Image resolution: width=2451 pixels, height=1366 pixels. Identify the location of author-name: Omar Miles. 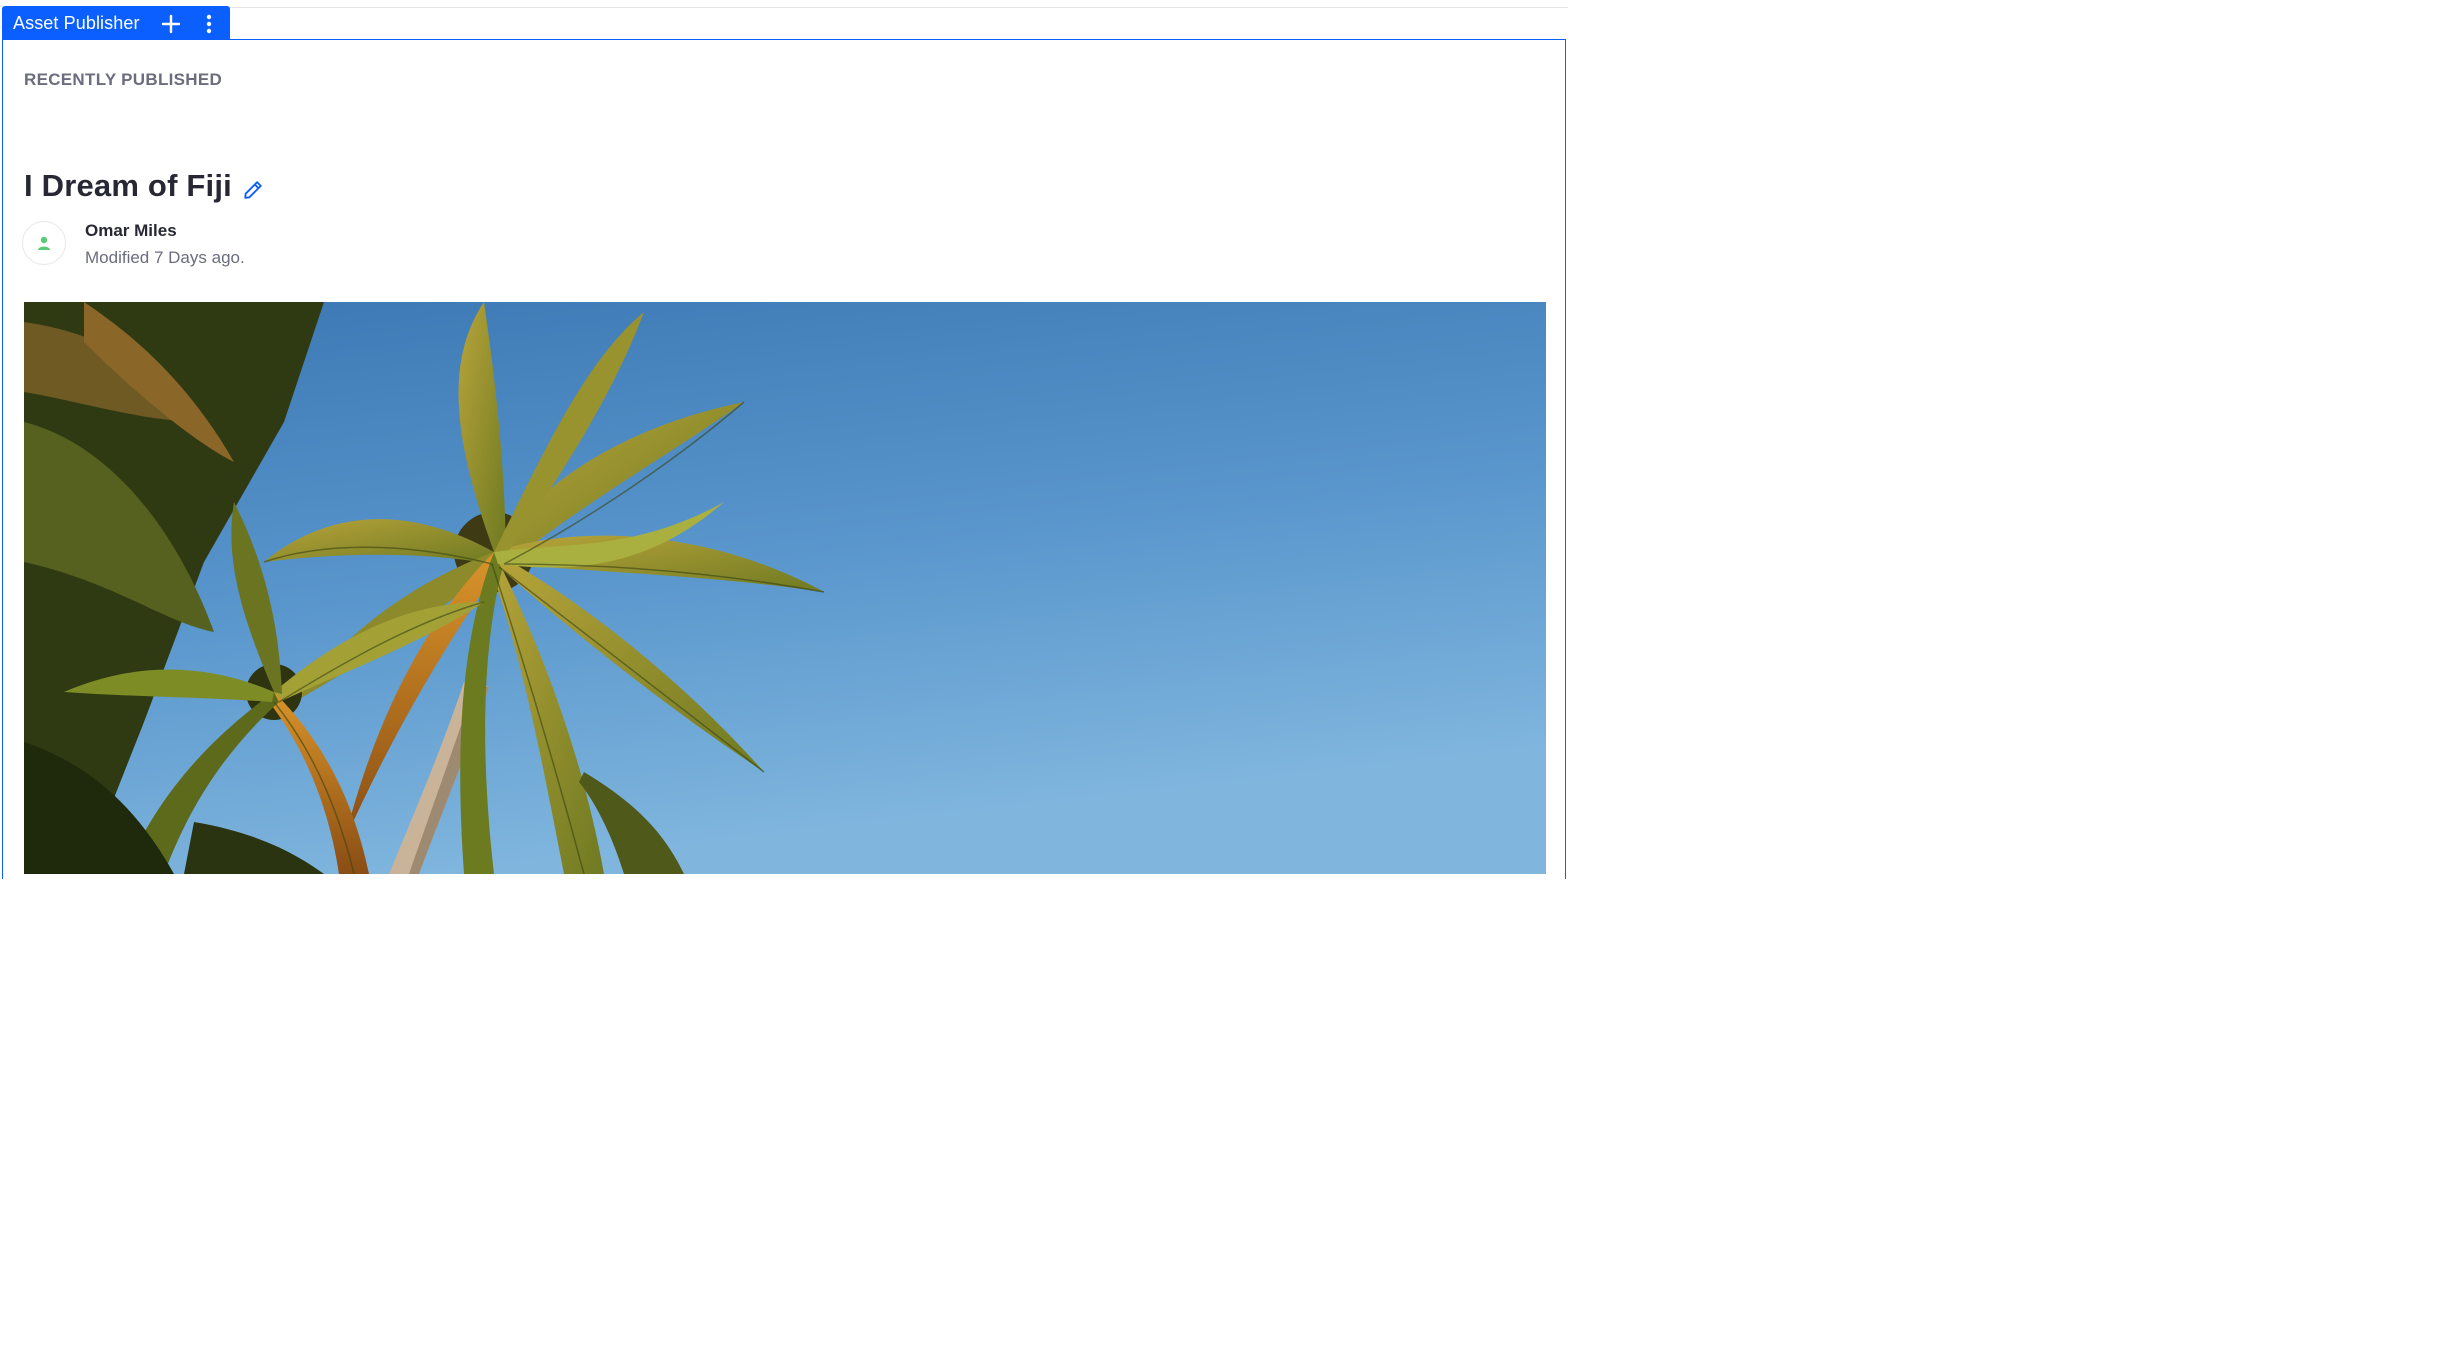
(131, 230).